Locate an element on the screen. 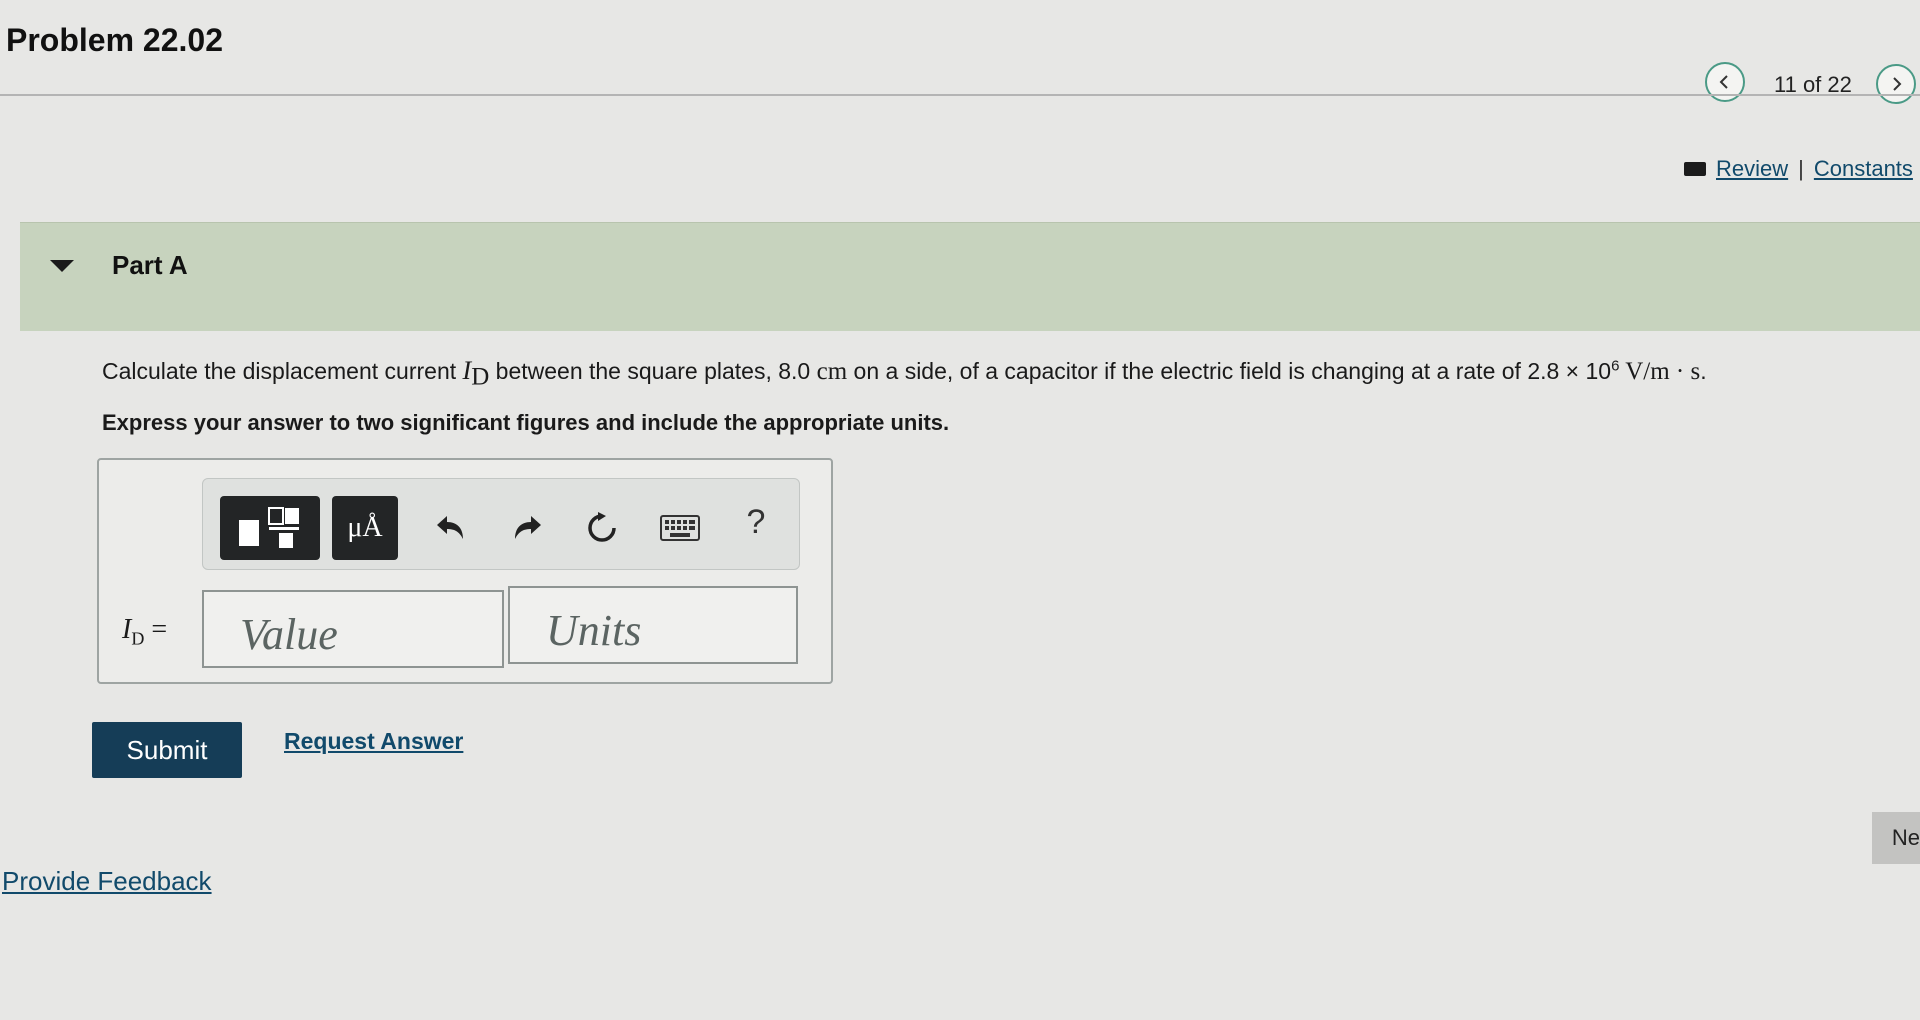 The width and height of the screenshot is (1920, 1020). question-symbol: I is located at coordinates (467, 370).